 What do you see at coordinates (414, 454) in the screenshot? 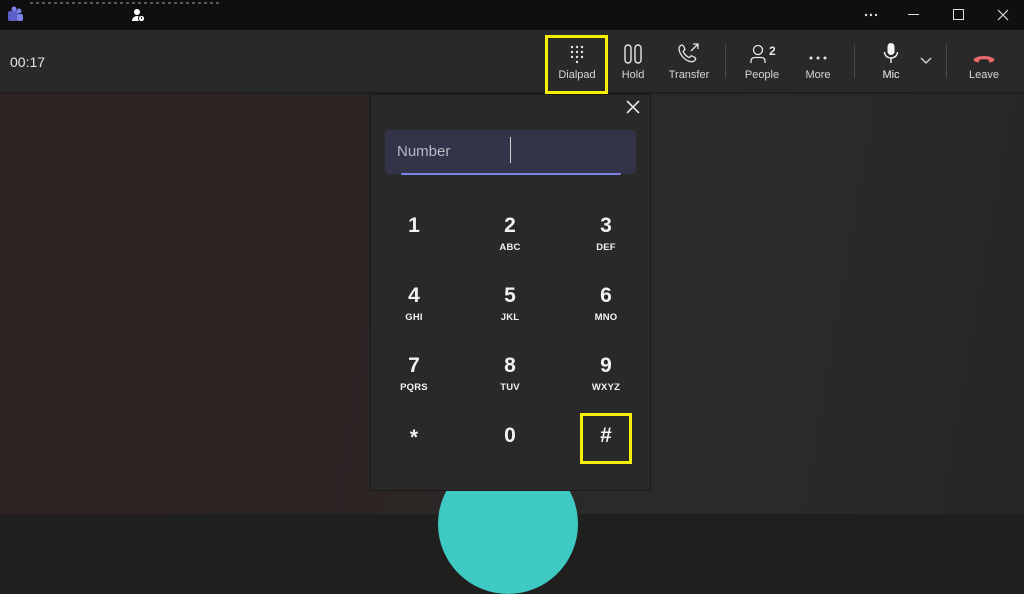
I see `dialpad-key-star: *` at bounding box center [414, 454].